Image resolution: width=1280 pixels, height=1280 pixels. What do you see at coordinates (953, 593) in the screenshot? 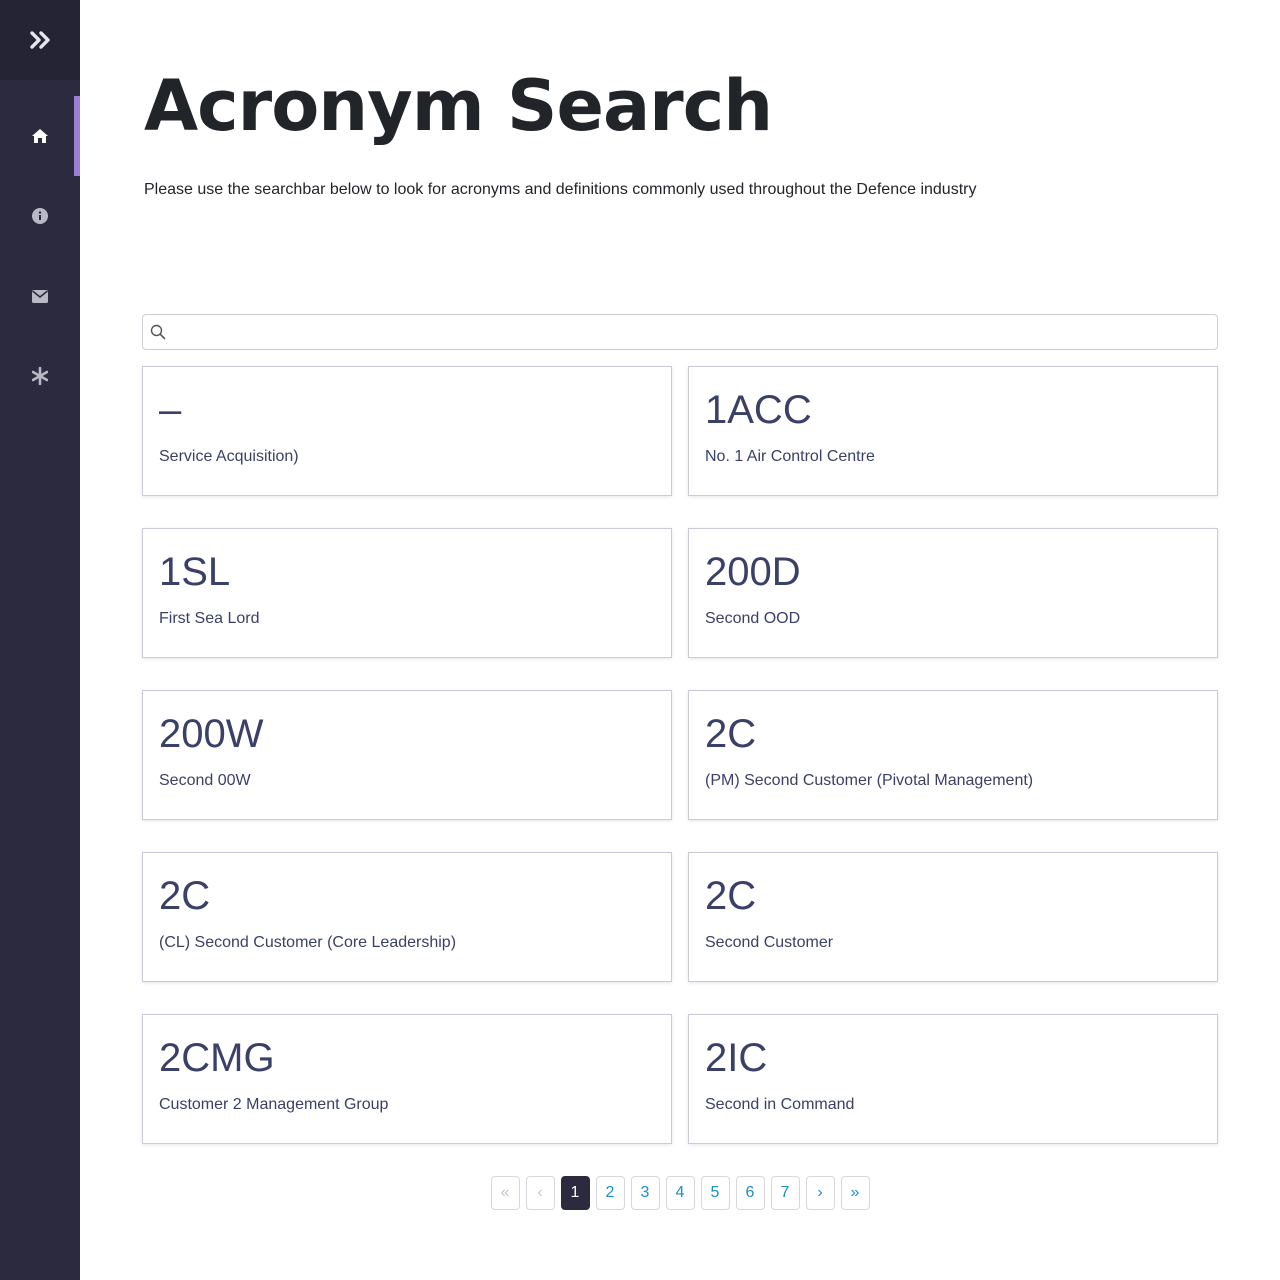
I see `acronym-card: 200D Second OOD` at bounding box center [953, 593].